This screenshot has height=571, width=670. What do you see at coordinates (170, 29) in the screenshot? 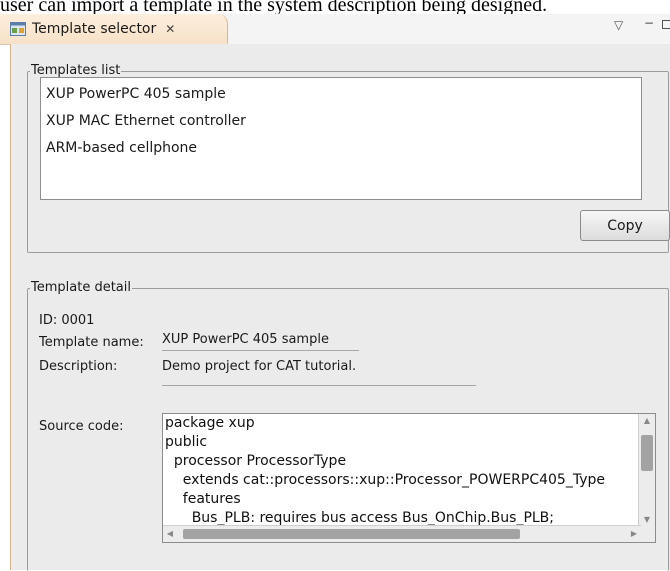
I see `close-icon: ✕` at bounding box center [170, 29].